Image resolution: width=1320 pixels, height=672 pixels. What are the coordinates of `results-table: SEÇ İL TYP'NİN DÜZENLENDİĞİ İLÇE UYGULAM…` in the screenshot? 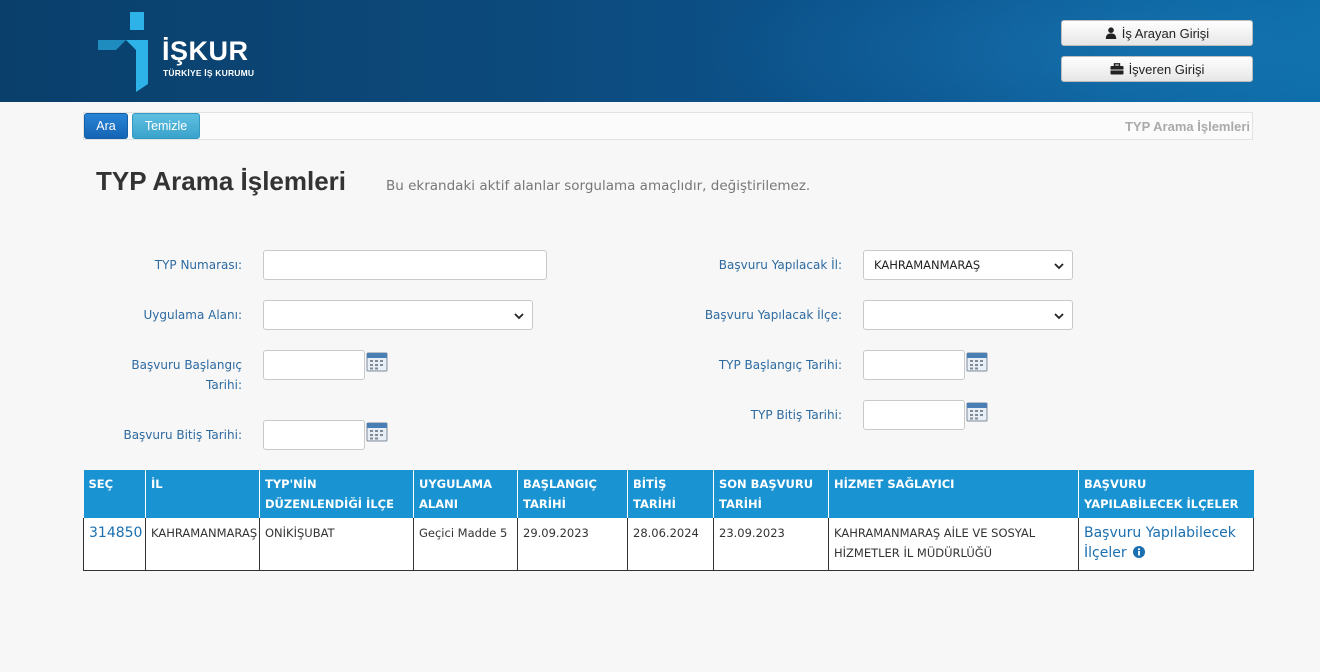 It's located at (668, 520).